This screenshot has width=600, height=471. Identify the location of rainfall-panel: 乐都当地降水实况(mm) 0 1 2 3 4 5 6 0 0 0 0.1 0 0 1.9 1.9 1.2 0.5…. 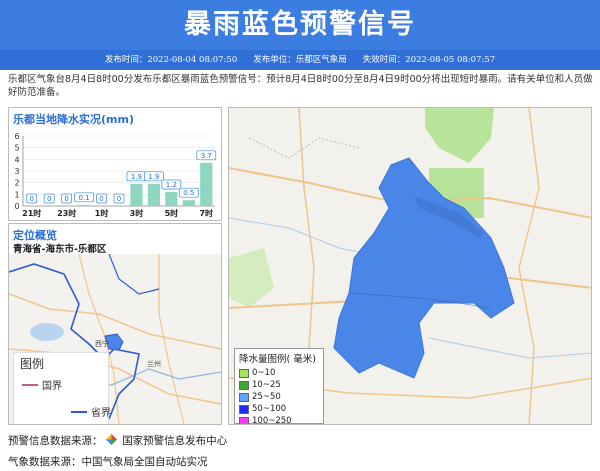
(115, 164).